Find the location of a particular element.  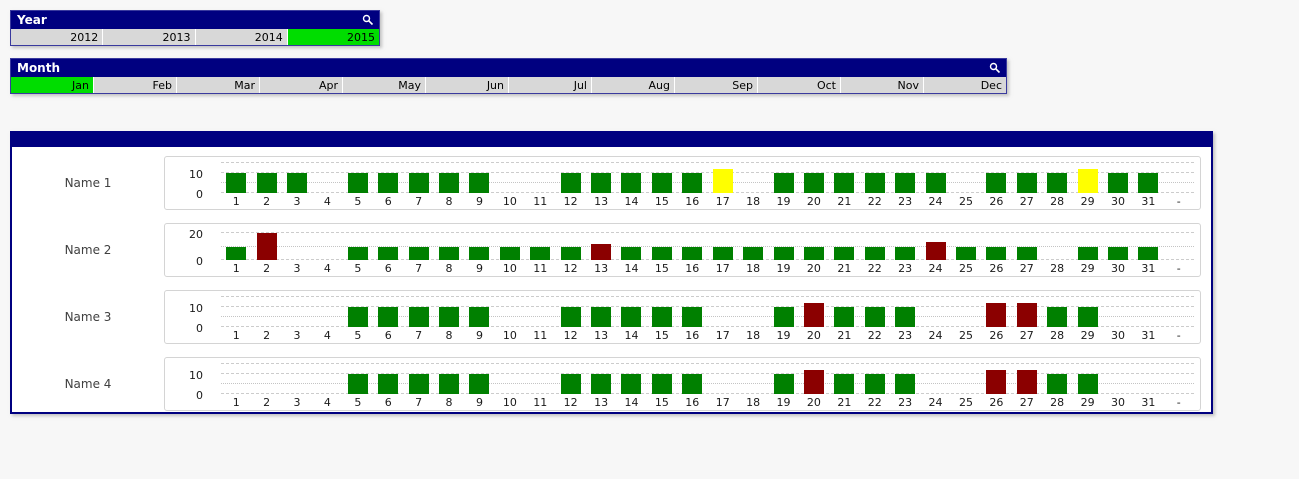

listbox-value-2014: 2014 is located at coordinates (241, 37).